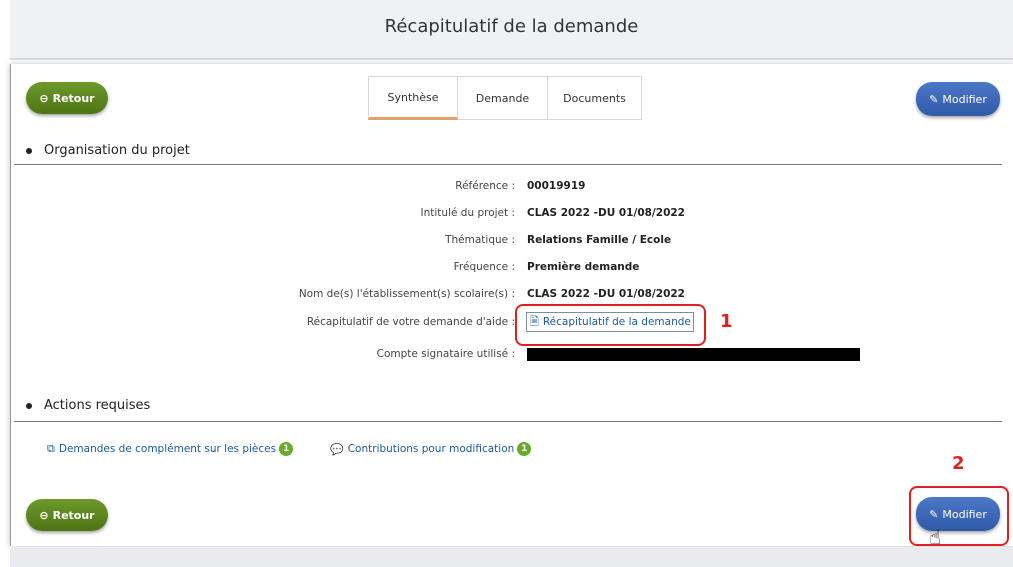 The width and height of the screenshot is (1013, 567). I want to click on annotation-number-1: 1, so click(726, 321).